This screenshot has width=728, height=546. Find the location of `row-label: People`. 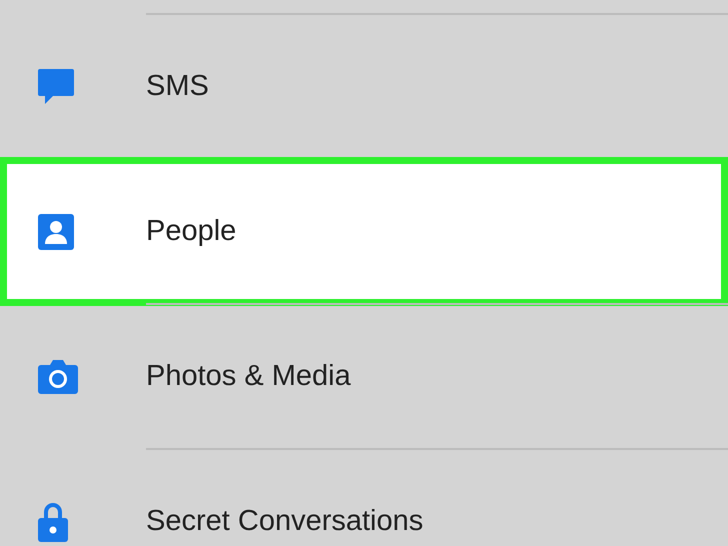

row-label: People is located at coordinates (191, 231).